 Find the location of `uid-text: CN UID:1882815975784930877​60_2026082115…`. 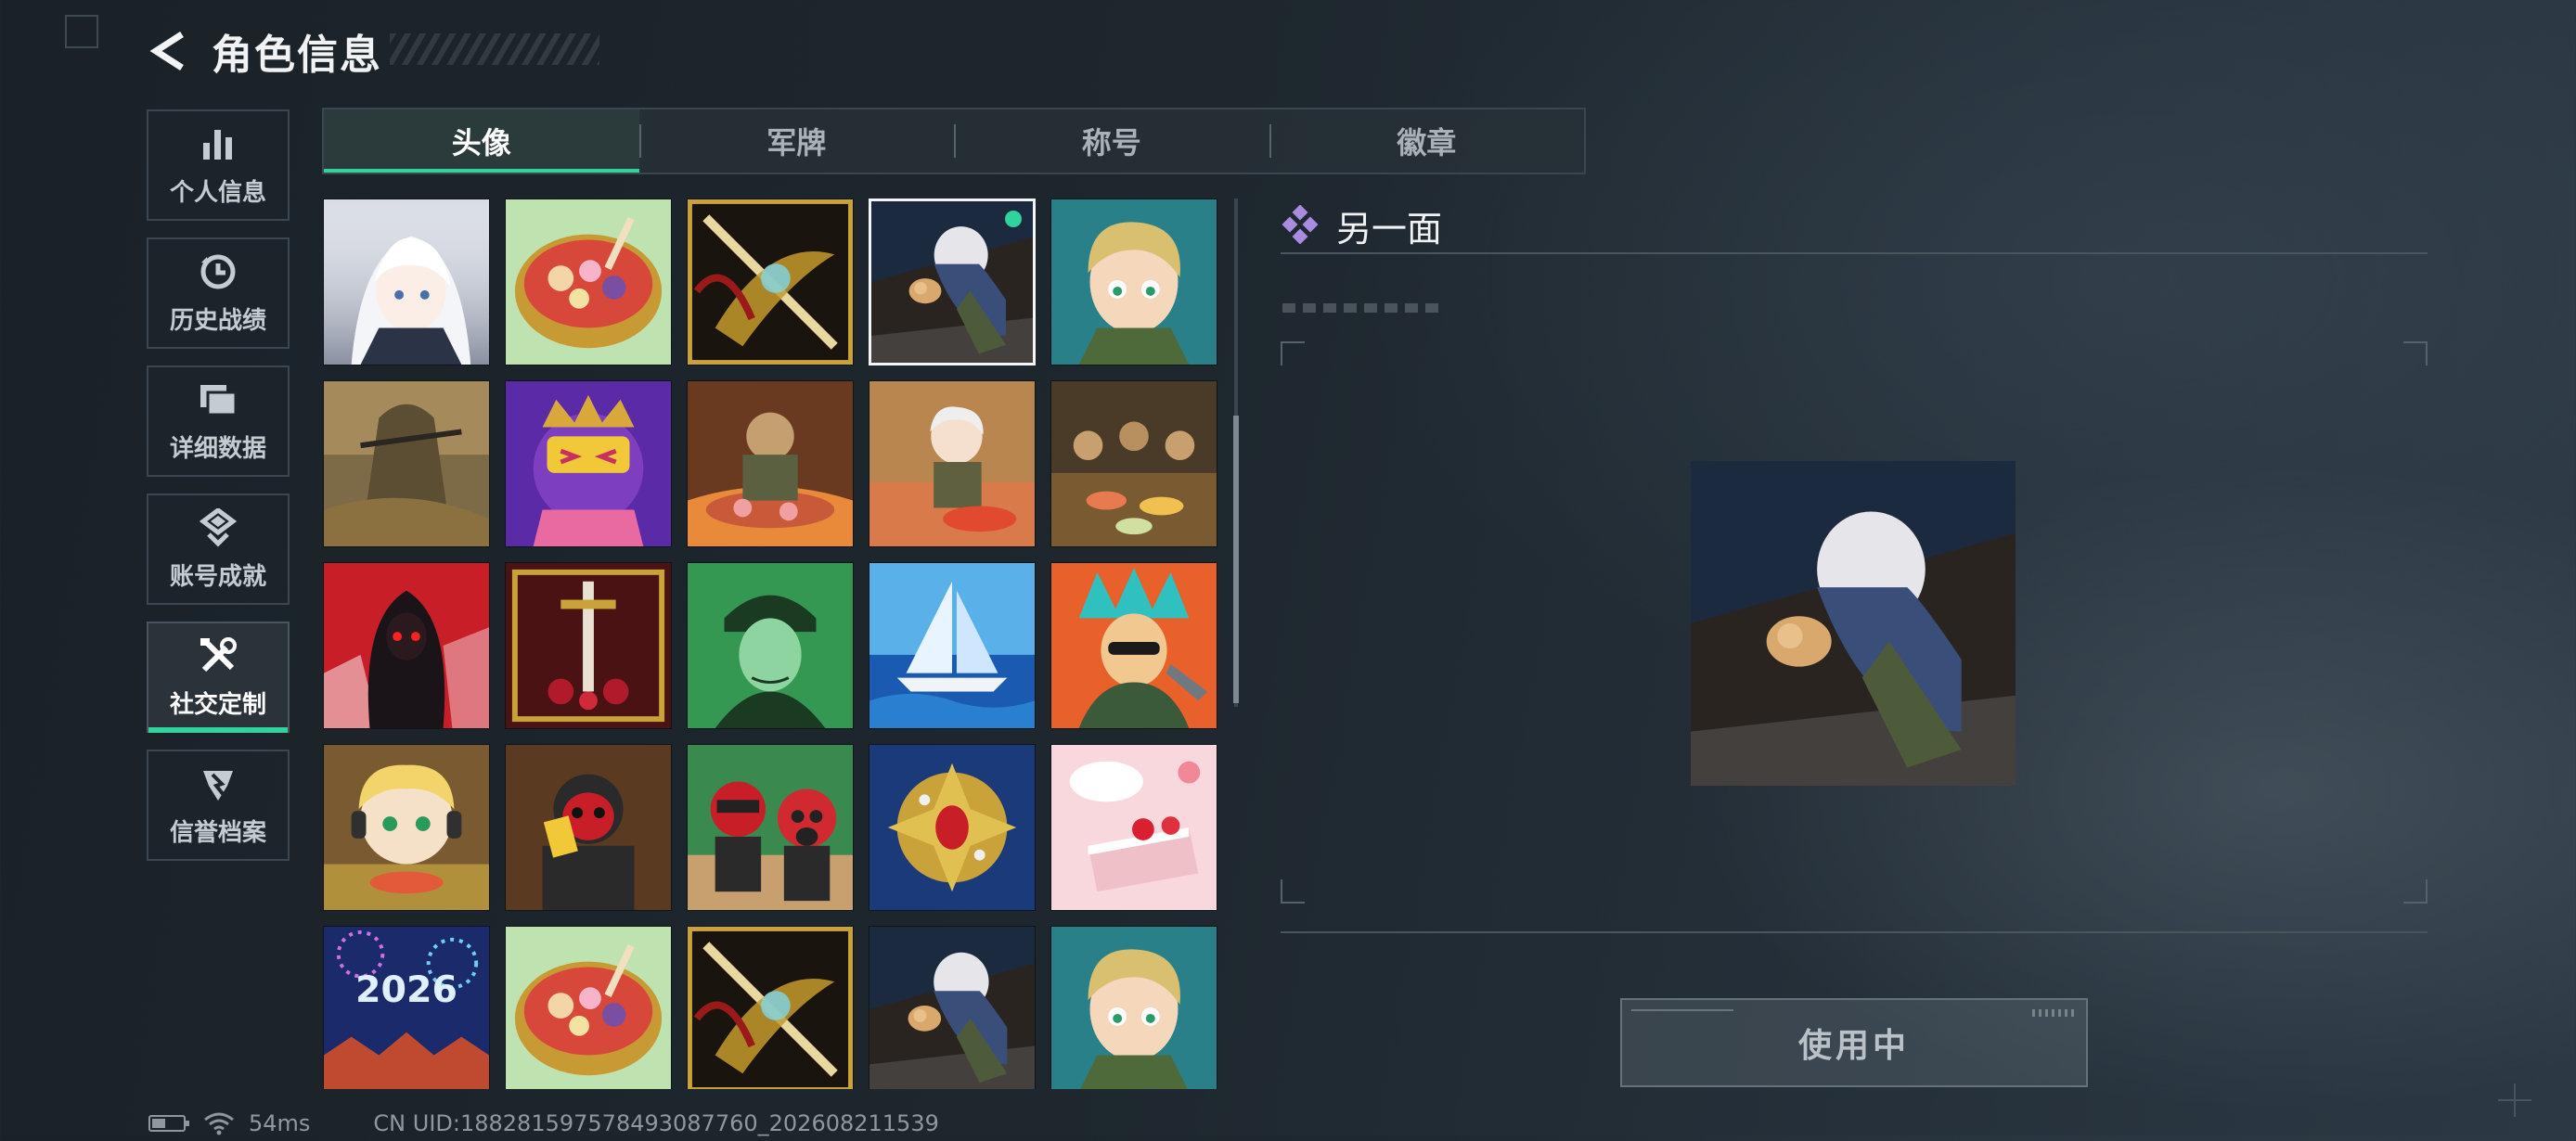

uid-text: CN UID:1882815975784930877​60_2026082115… is located at coordinates (656, 1123).